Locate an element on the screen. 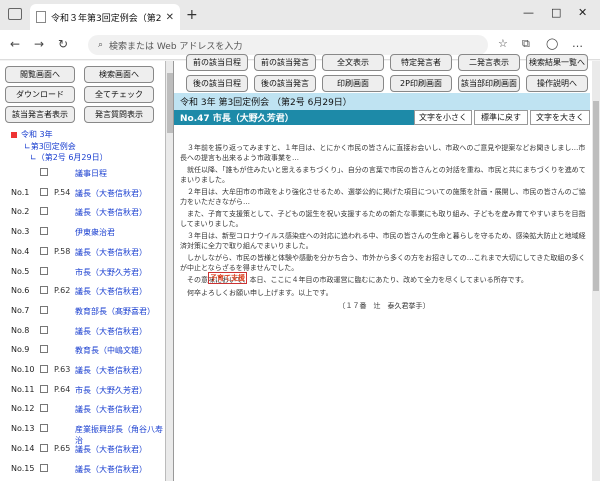 This screenshot has height=481, width=600. speech-paragraph: 何卒よろしくお願い申し上げます。以上です。 is located at coordinates (256, 292).